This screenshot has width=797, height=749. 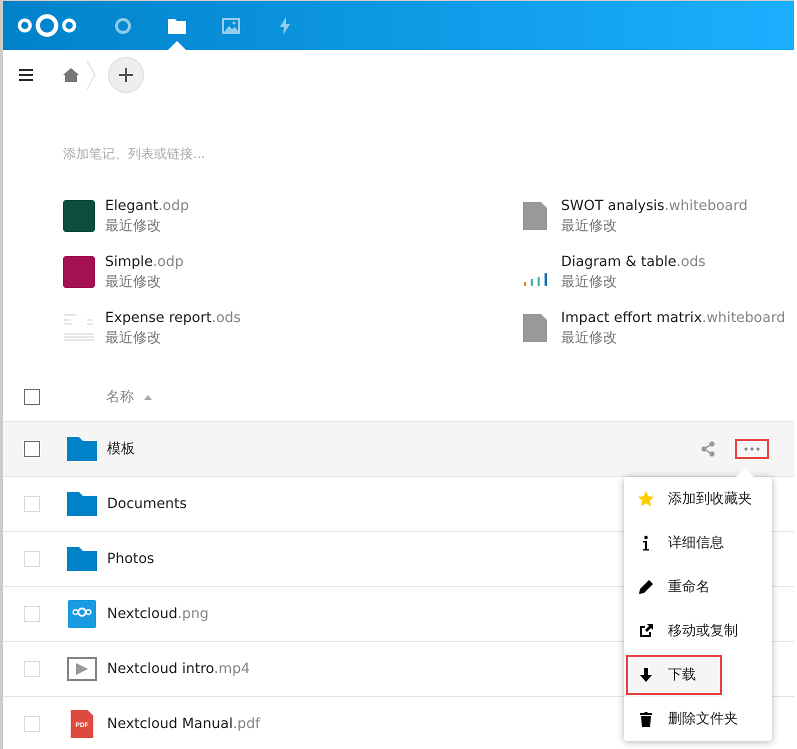 I want to click on sort-caret-icon, so click(x=148, y=397).